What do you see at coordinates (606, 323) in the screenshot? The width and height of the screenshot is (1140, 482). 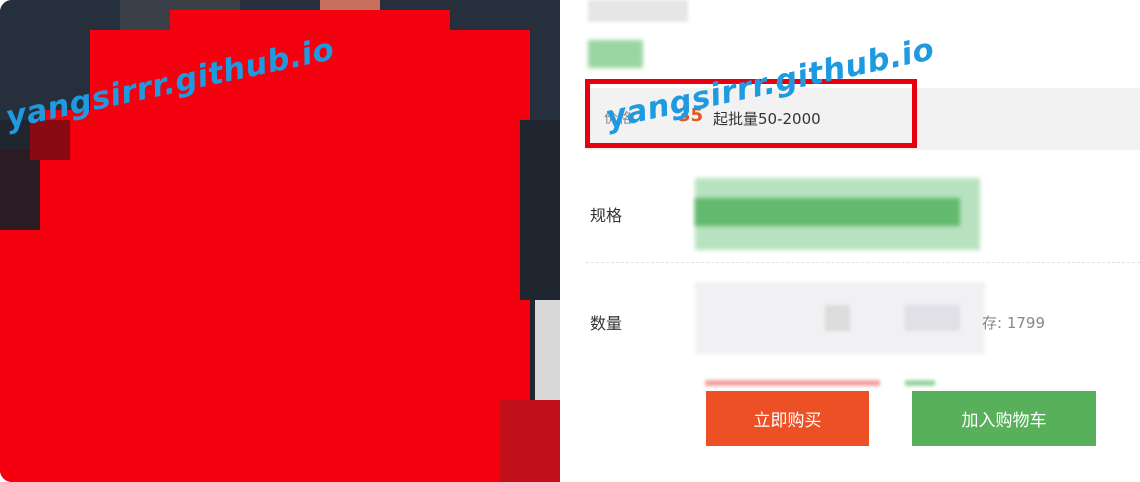 I see `quantity-label: 数量` at bounding box center [606, 323].